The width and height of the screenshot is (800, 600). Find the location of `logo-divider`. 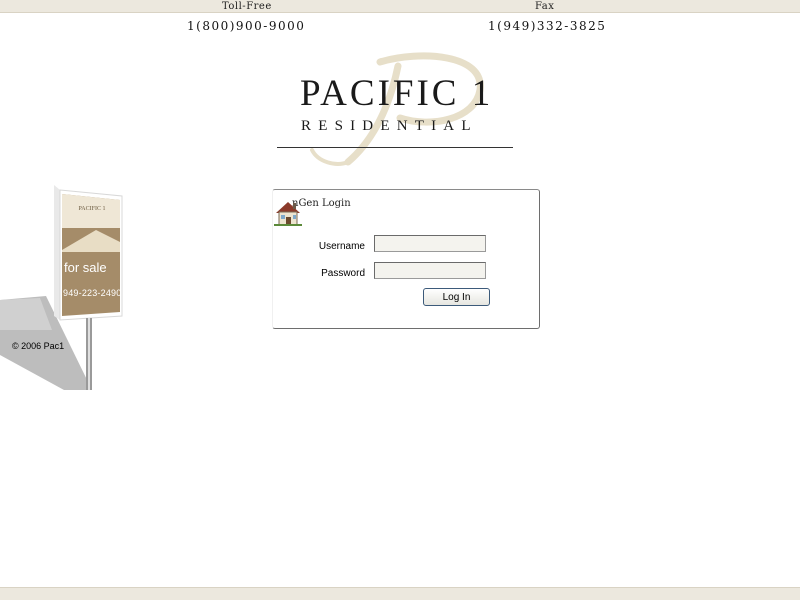

logo-divider is located at coordinates (395, 147).